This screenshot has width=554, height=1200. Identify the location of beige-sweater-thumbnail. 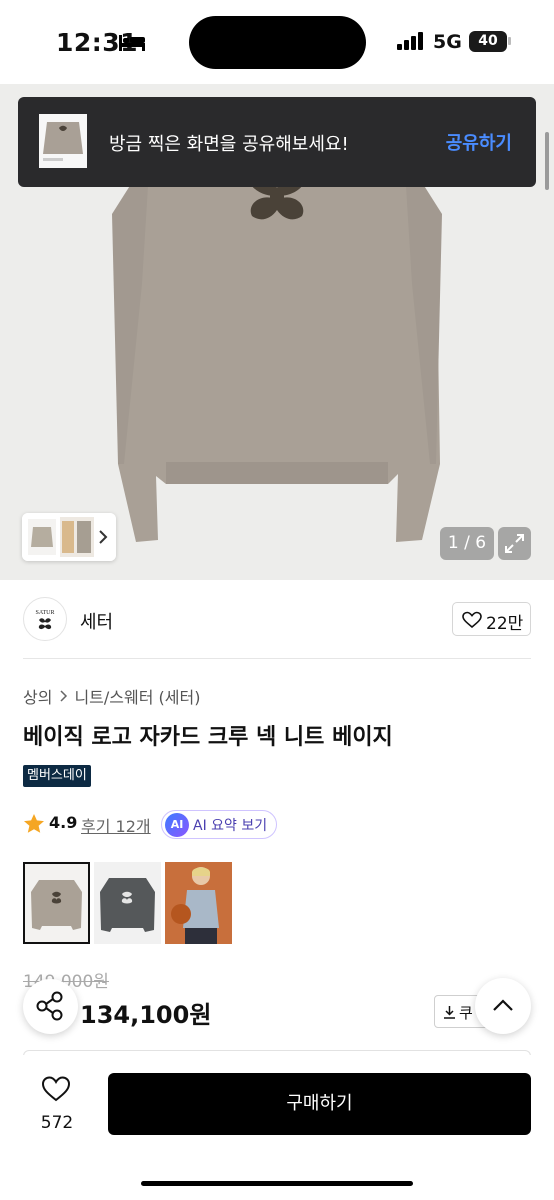
(56, 903).